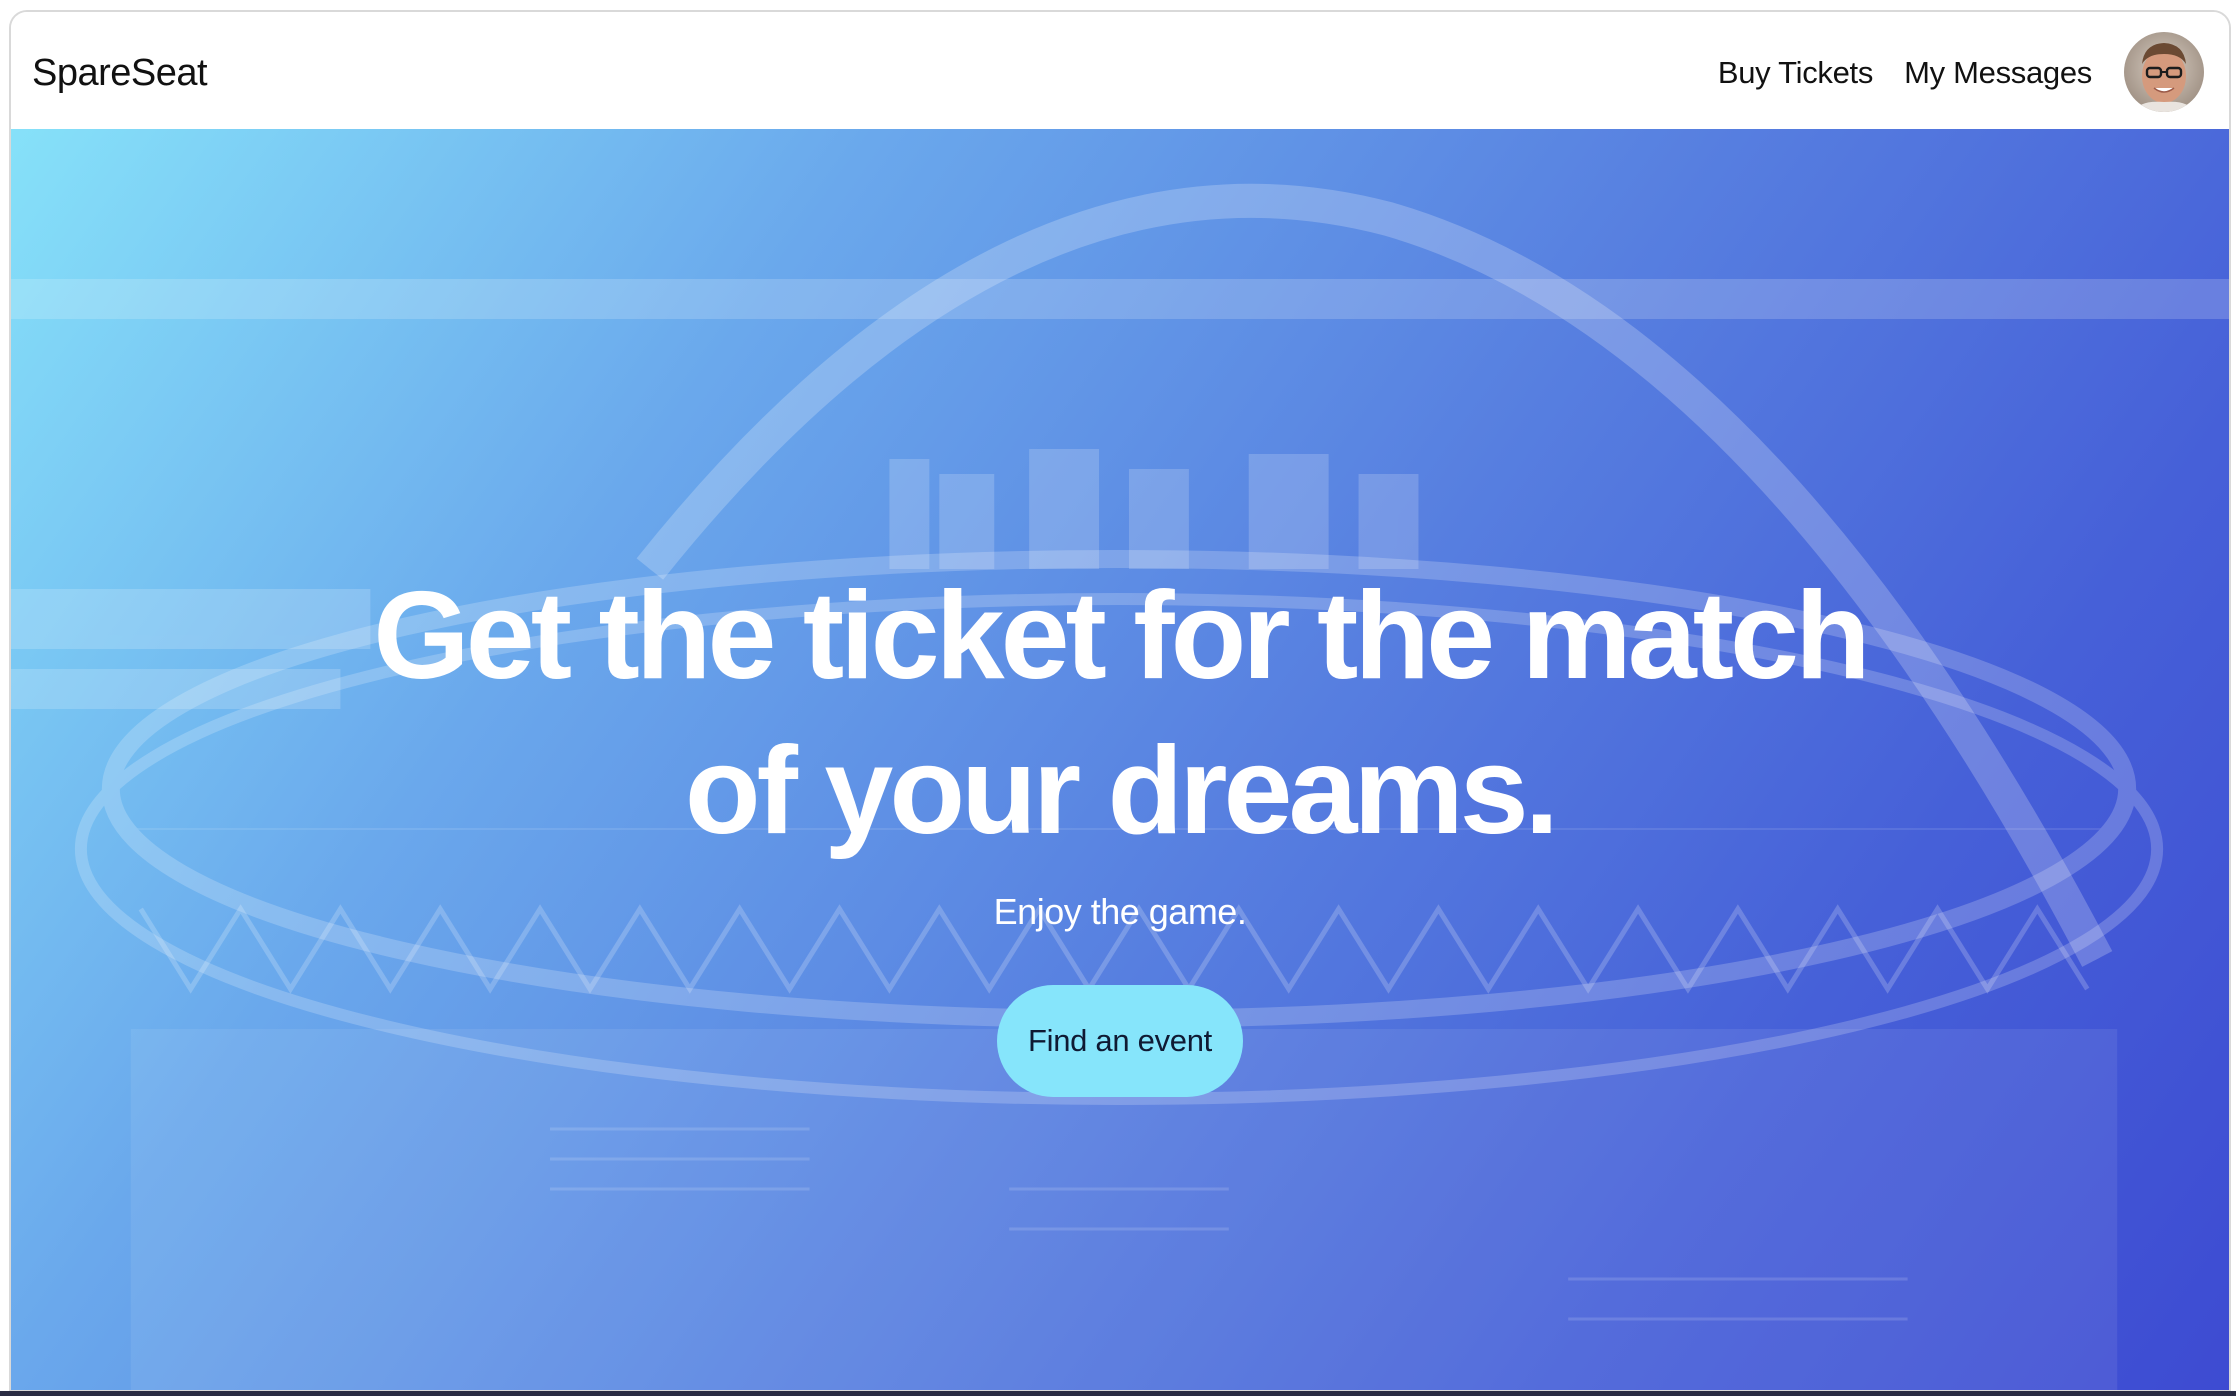 The image size is (2236, 1396). Describe the element at coordinates (1796, 73) in the screenshot. I see `nav-link-buy-tickets: Buy Tickets` at that location.